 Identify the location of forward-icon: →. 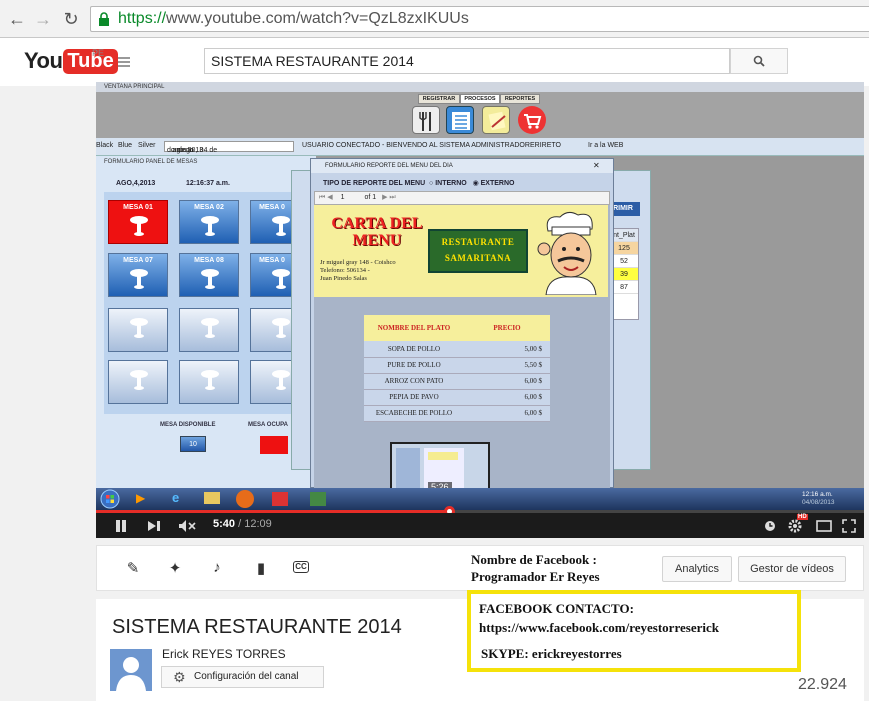
(43, 19).